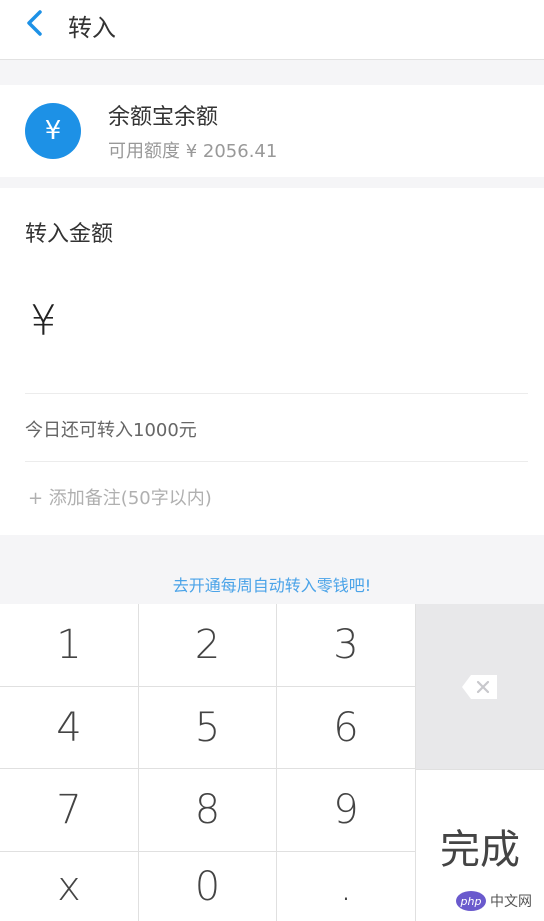 The image size is (544, 921). What do you see at coordinates (163, 117) in the screenshot?
I see `account-title: 余额宝余额` at bounding box center [163, 117].